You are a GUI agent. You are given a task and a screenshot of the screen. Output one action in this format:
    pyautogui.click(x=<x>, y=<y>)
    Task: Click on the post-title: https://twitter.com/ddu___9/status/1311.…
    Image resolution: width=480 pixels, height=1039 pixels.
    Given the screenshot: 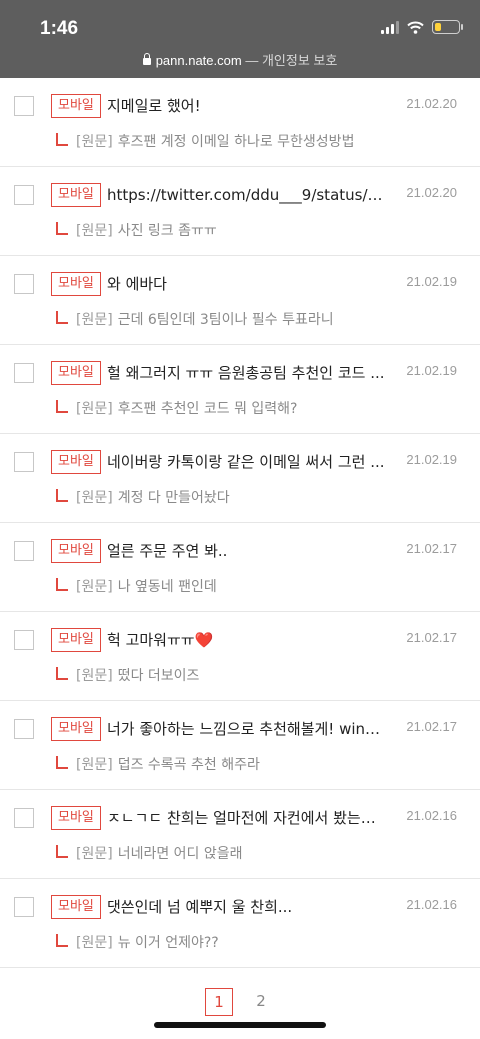 What is the action you would take?
    pyautogui.click(x=247, y=195)
    